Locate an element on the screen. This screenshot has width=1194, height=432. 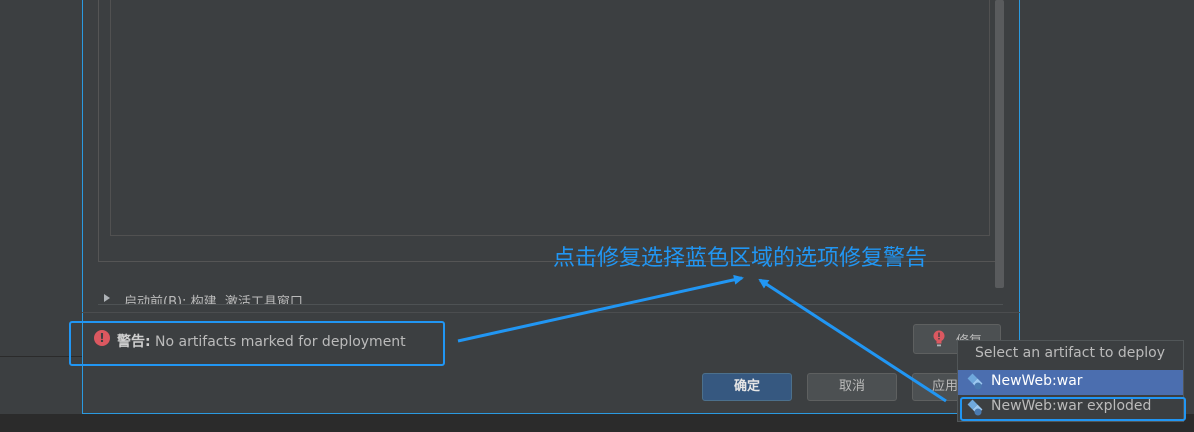
popup-item-newweb-war: NewWeb:war is located at coordinates (1070, 382).